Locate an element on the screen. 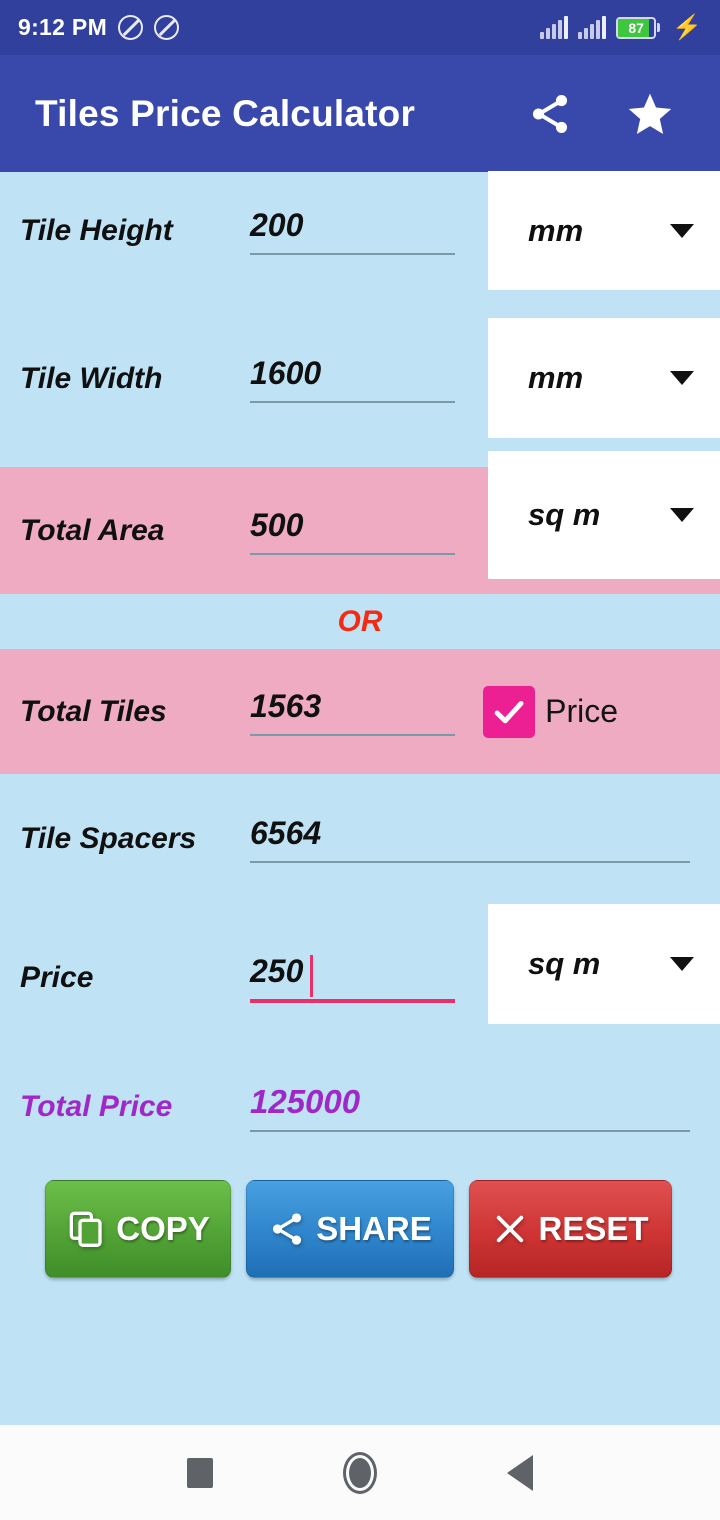  input-tile-spacers: 6564 is located at coordinates (470, 838).